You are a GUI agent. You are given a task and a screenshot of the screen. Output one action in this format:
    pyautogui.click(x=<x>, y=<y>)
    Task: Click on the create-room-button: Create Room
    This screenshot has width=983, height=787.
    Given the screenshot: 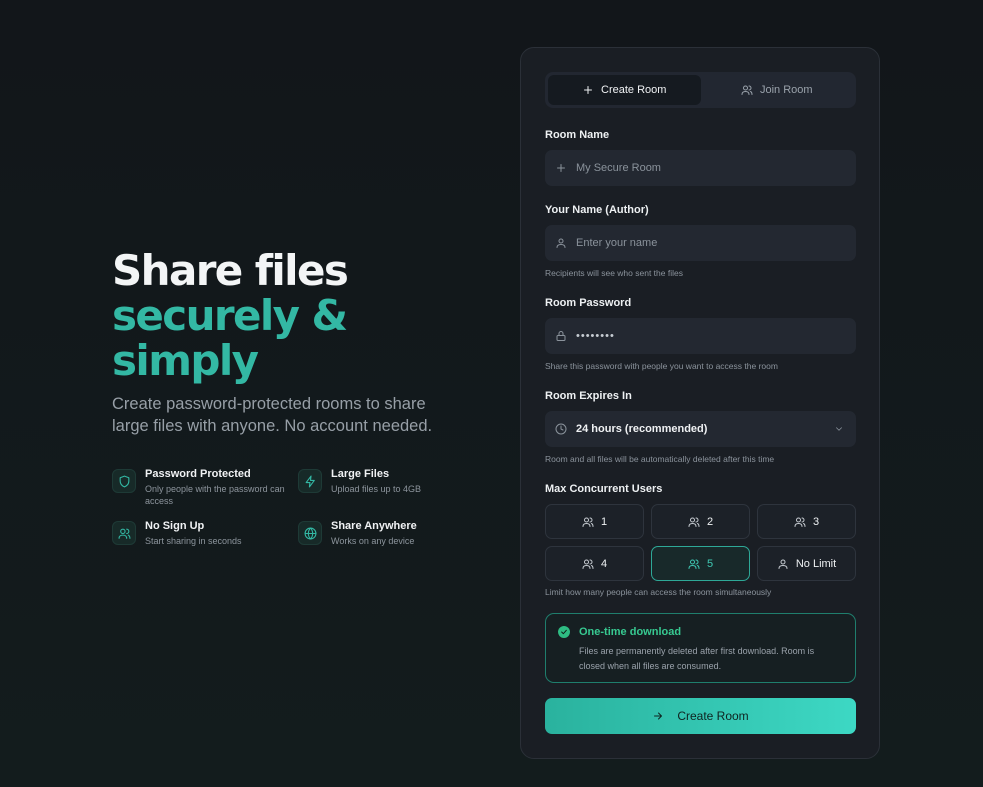 What is the action you would take?
    pyautogui.click(x=700, y=716)
    